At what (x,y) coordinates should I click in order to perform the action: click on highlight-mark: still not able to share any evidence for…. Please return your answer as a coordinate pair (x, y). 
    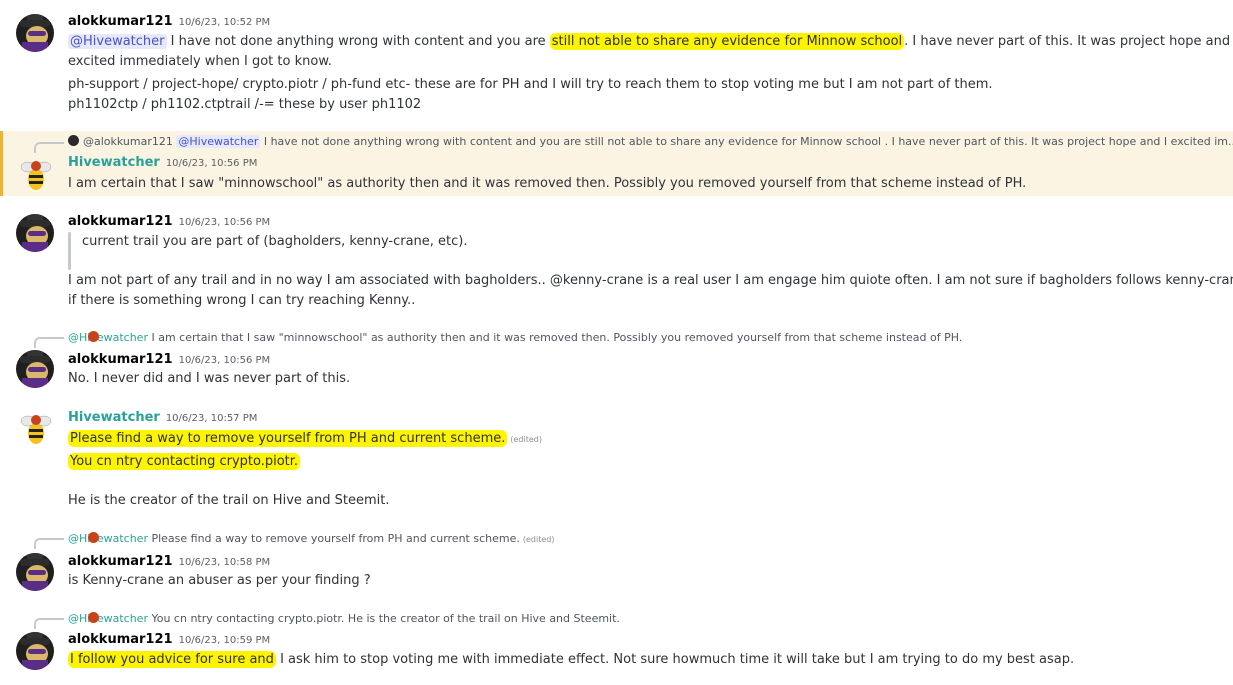
    Looking at the image, I should click on (727, 41).